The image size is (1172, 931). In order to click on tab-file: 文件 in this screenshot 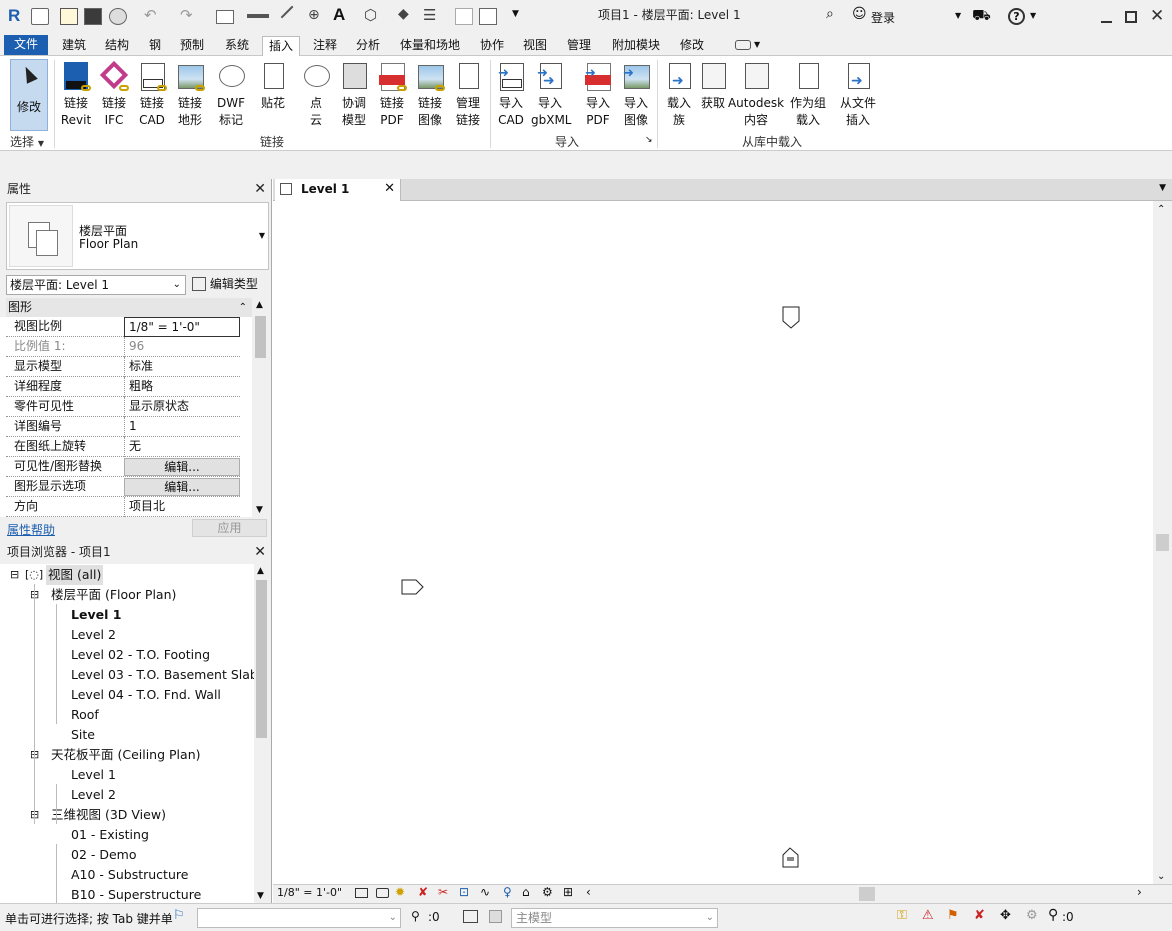, I will do `click(26, 45)`.